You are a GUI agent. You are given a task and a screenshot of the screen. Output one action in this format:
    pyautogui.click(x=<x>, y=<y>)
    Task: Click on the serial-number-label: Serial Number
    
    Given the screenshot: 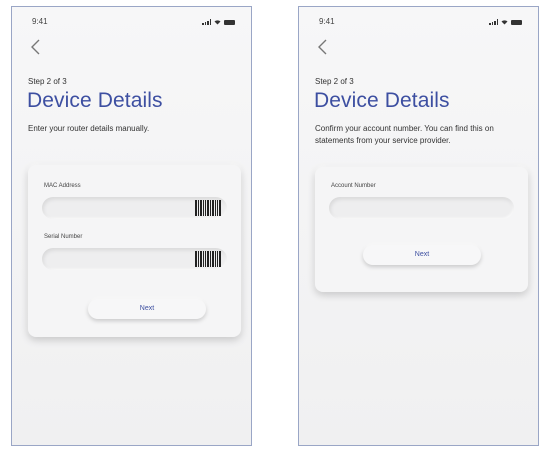 What is the action you would take?
    pyautogui.click(x=63, y=237)
    